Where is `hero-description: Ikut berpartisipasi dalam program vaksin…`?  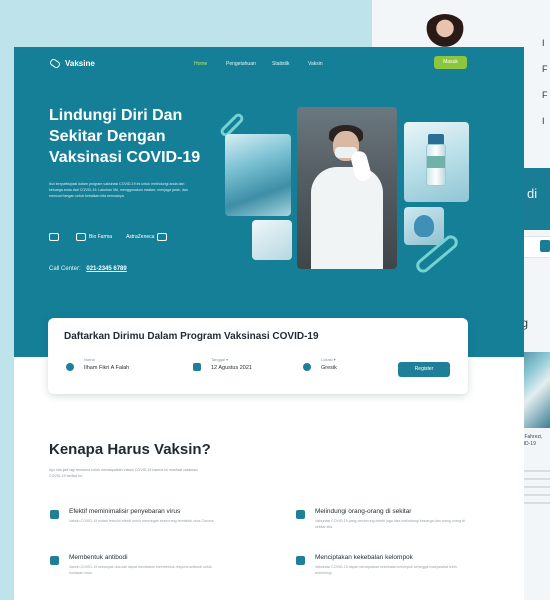 hero-description: Ikut berpartisipasi dalam program vaksin… is located at coordinates (118, 190).